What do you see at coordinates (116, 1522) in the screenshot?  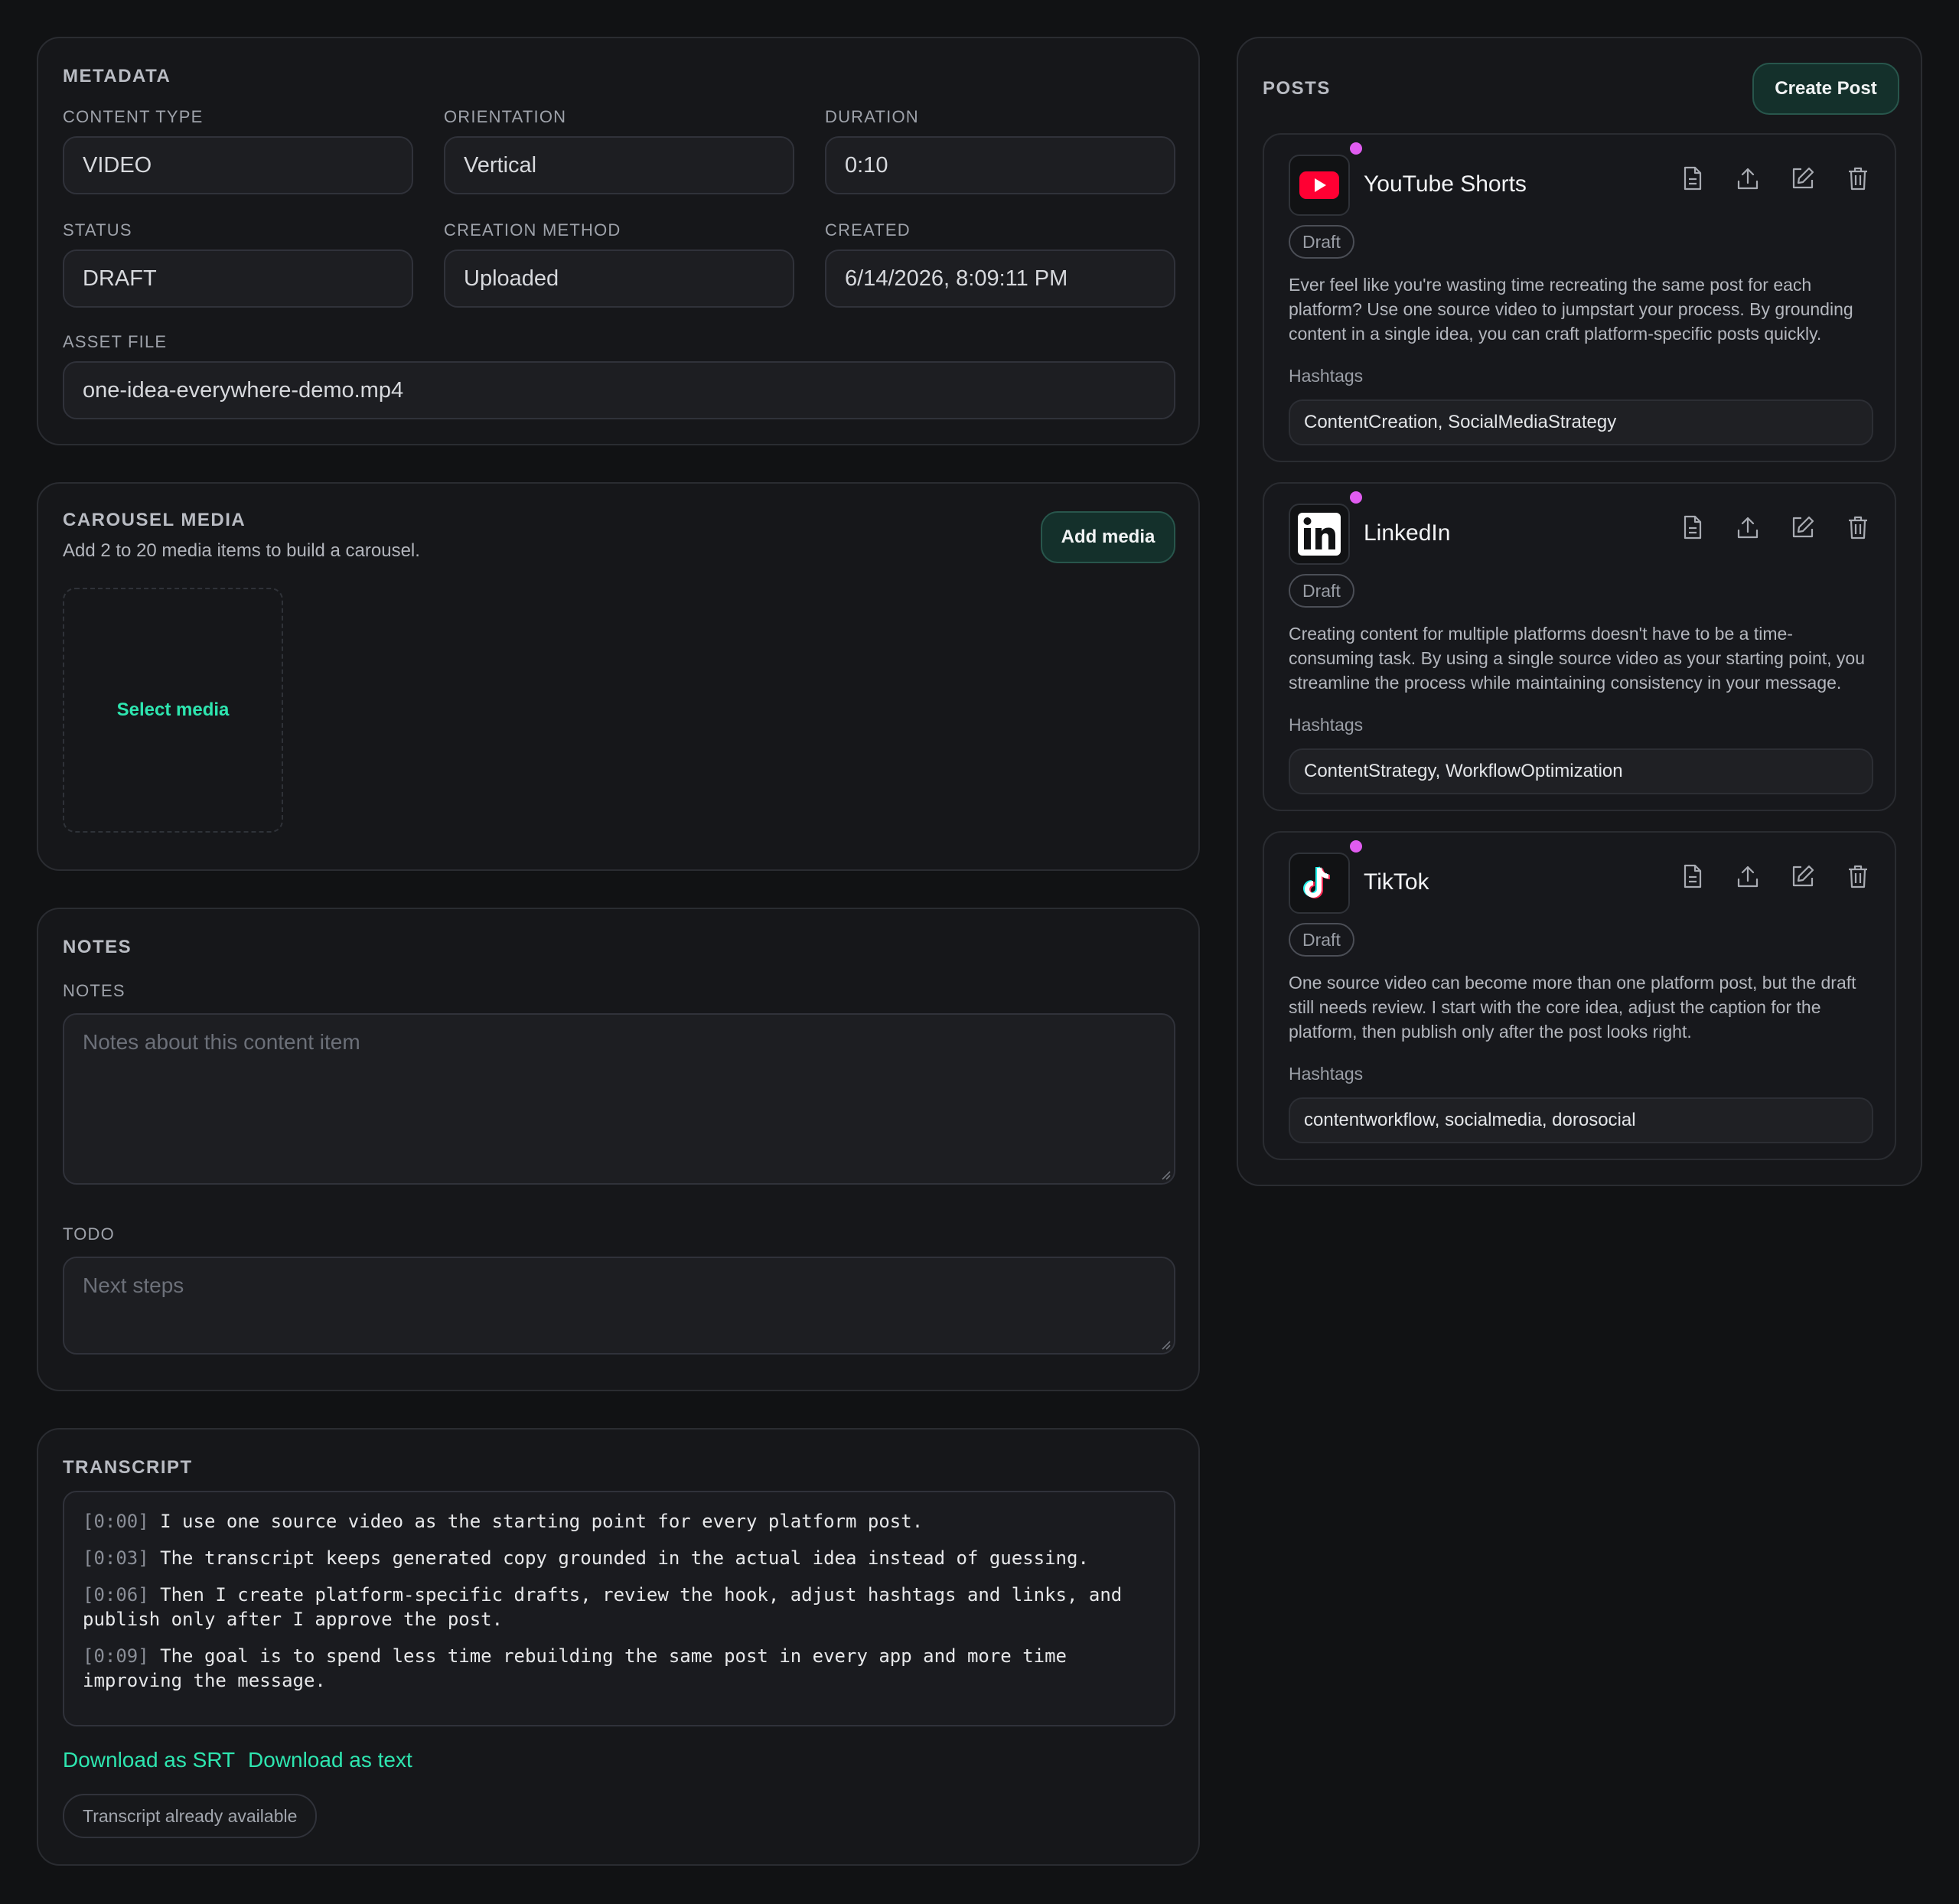 I see `transcript-timestamp: [0:00]` at bounding box center [116, 1522].